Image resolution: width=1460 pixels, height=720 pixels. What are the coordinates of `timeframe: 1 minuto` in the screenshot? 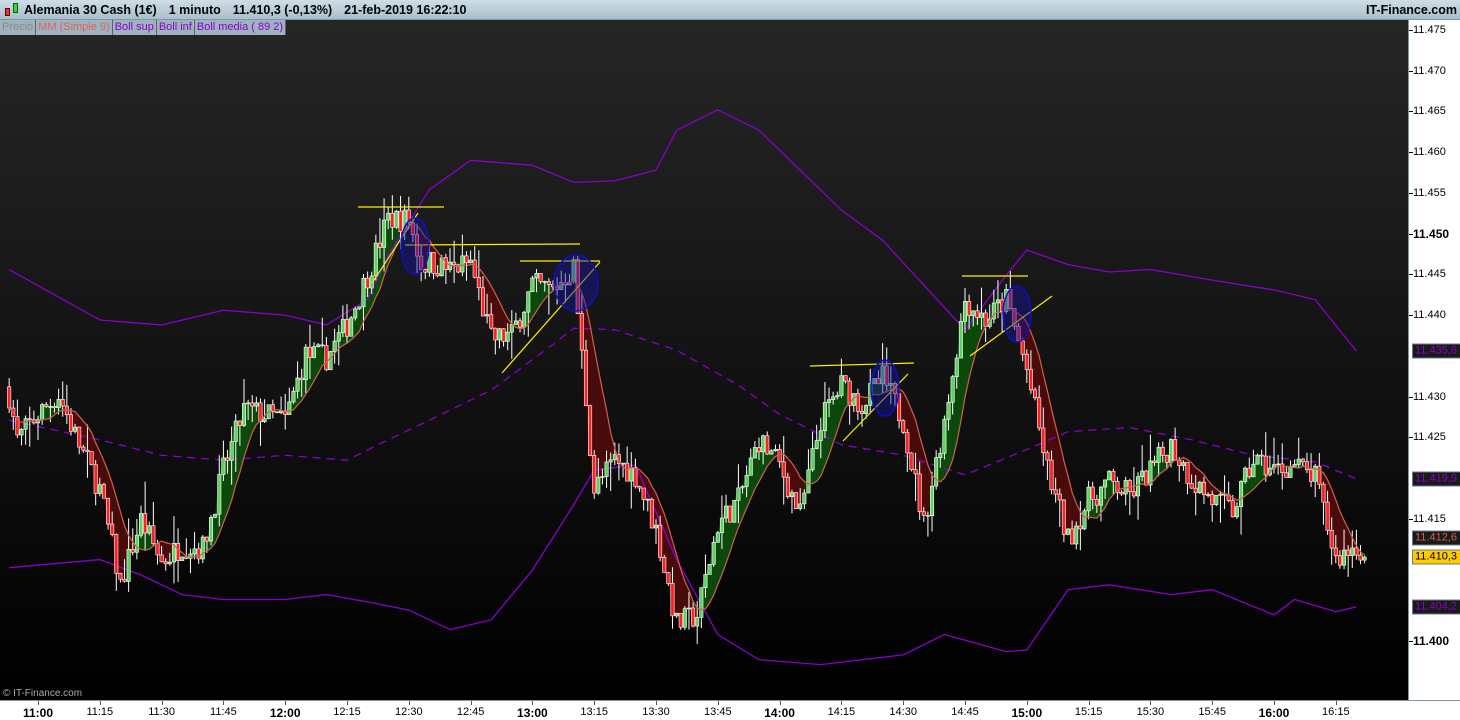 It's located at (195, 10).